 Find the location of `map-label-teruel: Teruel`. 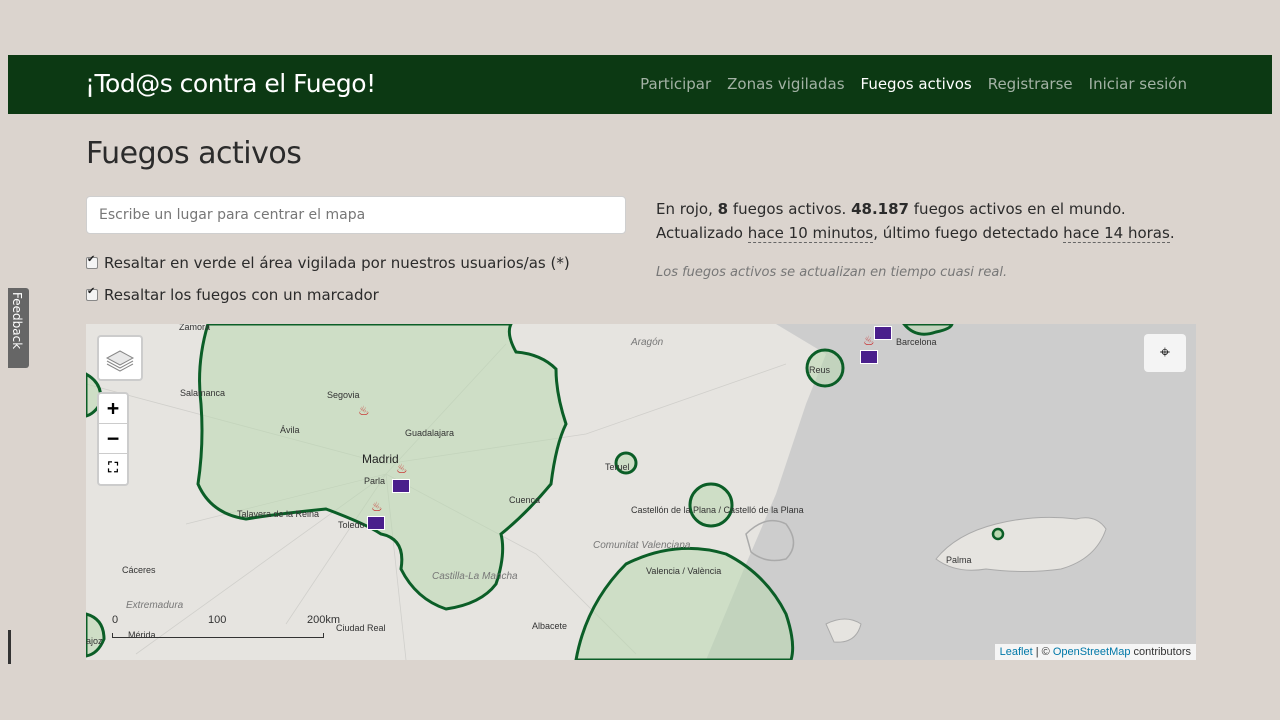

map-label-teruel: Teruel is located at coordinates (617, 467).